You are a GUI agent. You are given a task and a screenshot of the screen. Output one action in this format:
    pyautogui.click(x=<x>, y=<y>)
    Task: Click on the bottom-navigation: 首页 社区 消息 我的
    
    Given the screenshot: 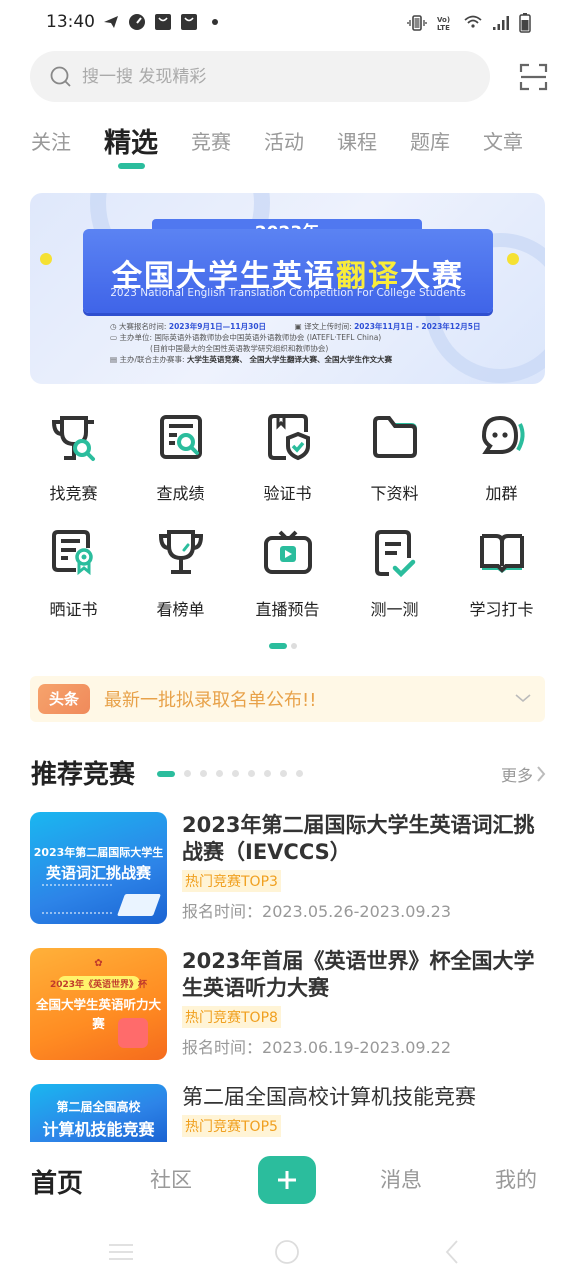 What is the action you would take?
    pyautogui.click(x=287, y=1185)
    